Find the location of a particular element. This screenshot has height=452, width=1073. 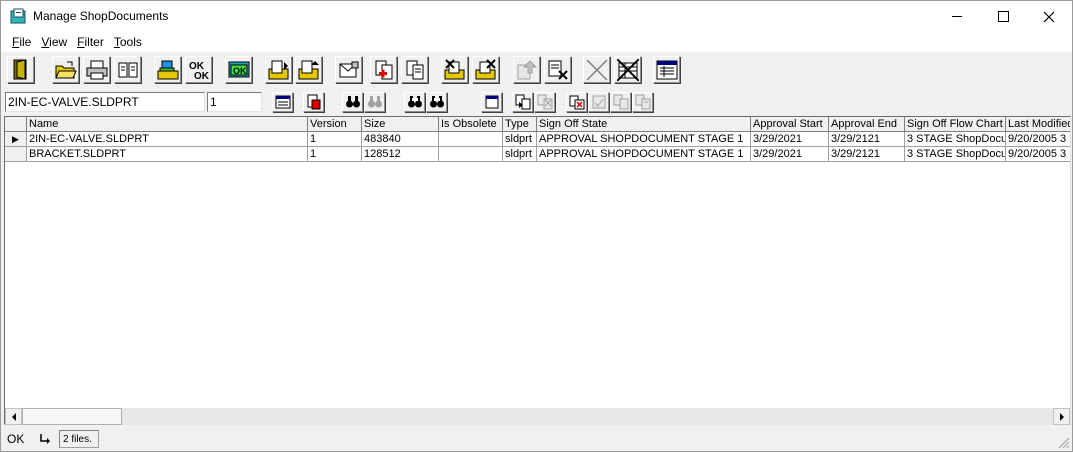

column-header-size: Size is located at coordinates (400, 124).